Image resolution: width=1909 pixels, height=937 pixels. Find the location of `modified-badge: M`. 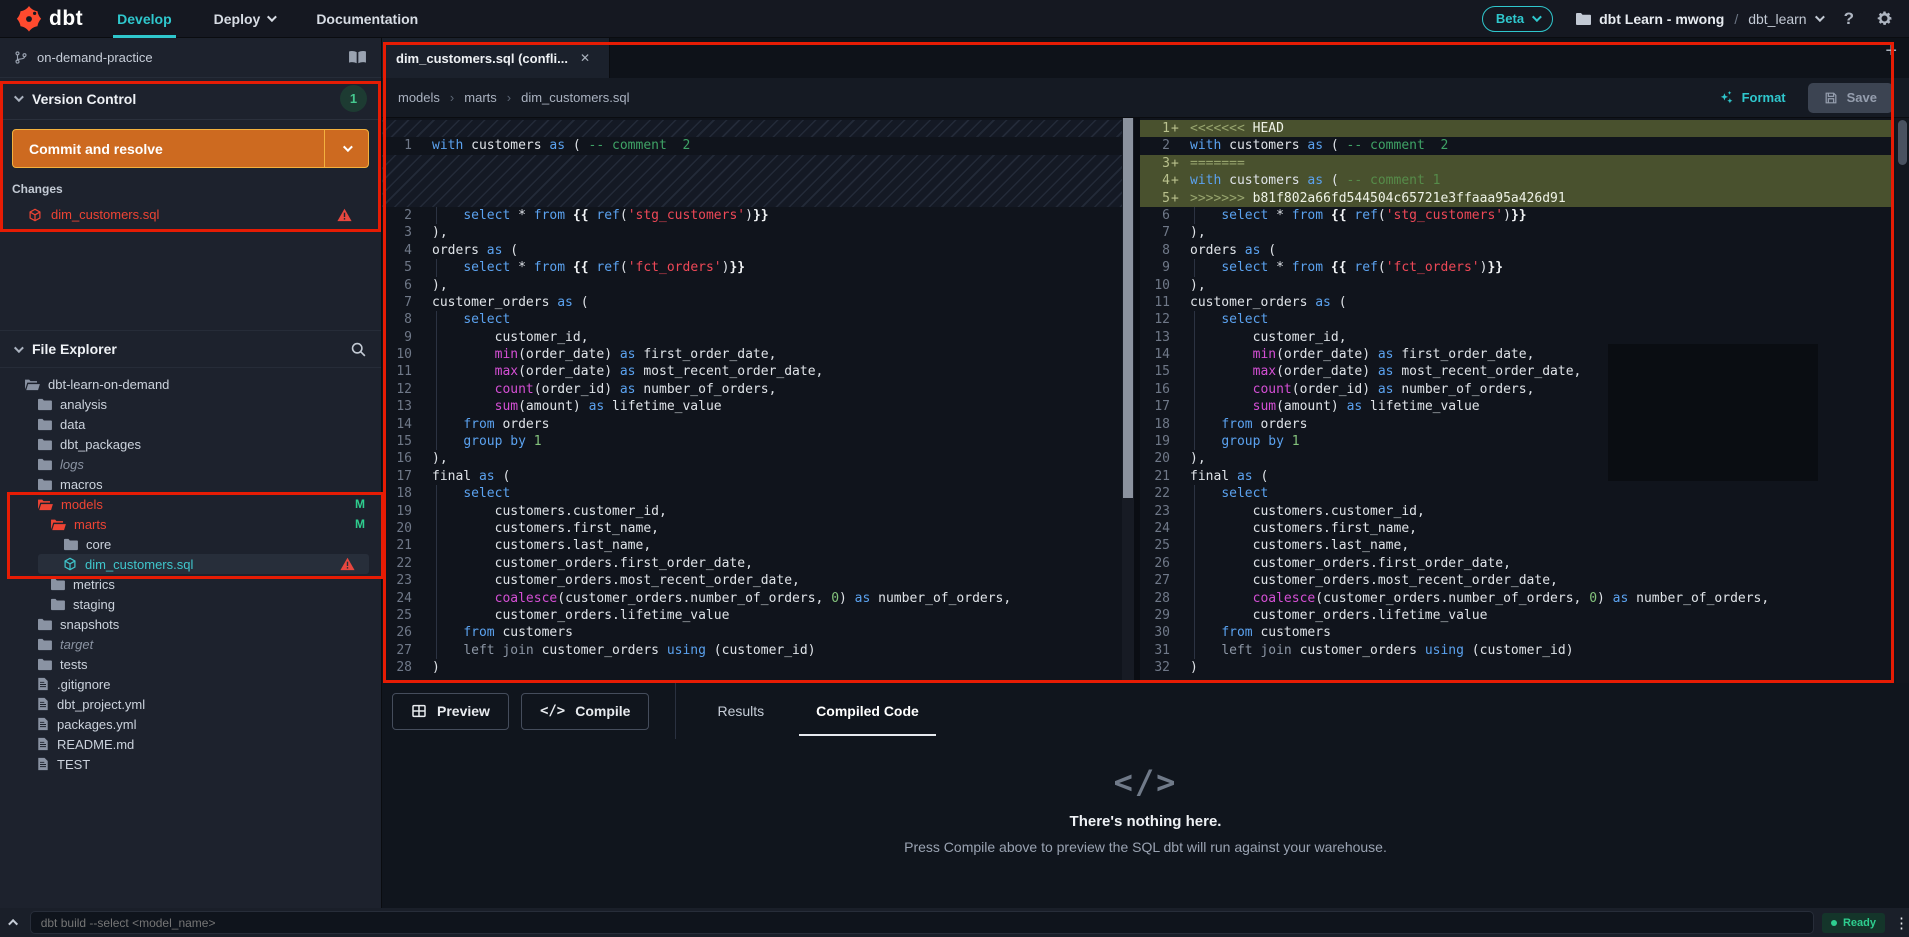

modified-badge: M is located at coordinates (360, 504).